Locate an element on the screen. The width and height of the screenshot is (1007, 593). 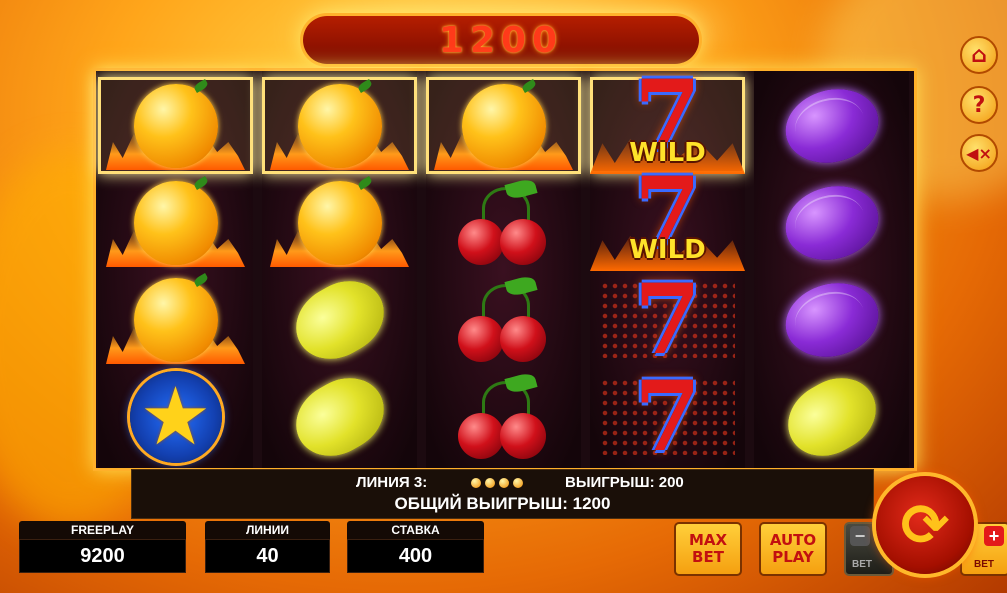
max-bet-label: MAX is located at coordinates (708, 540).